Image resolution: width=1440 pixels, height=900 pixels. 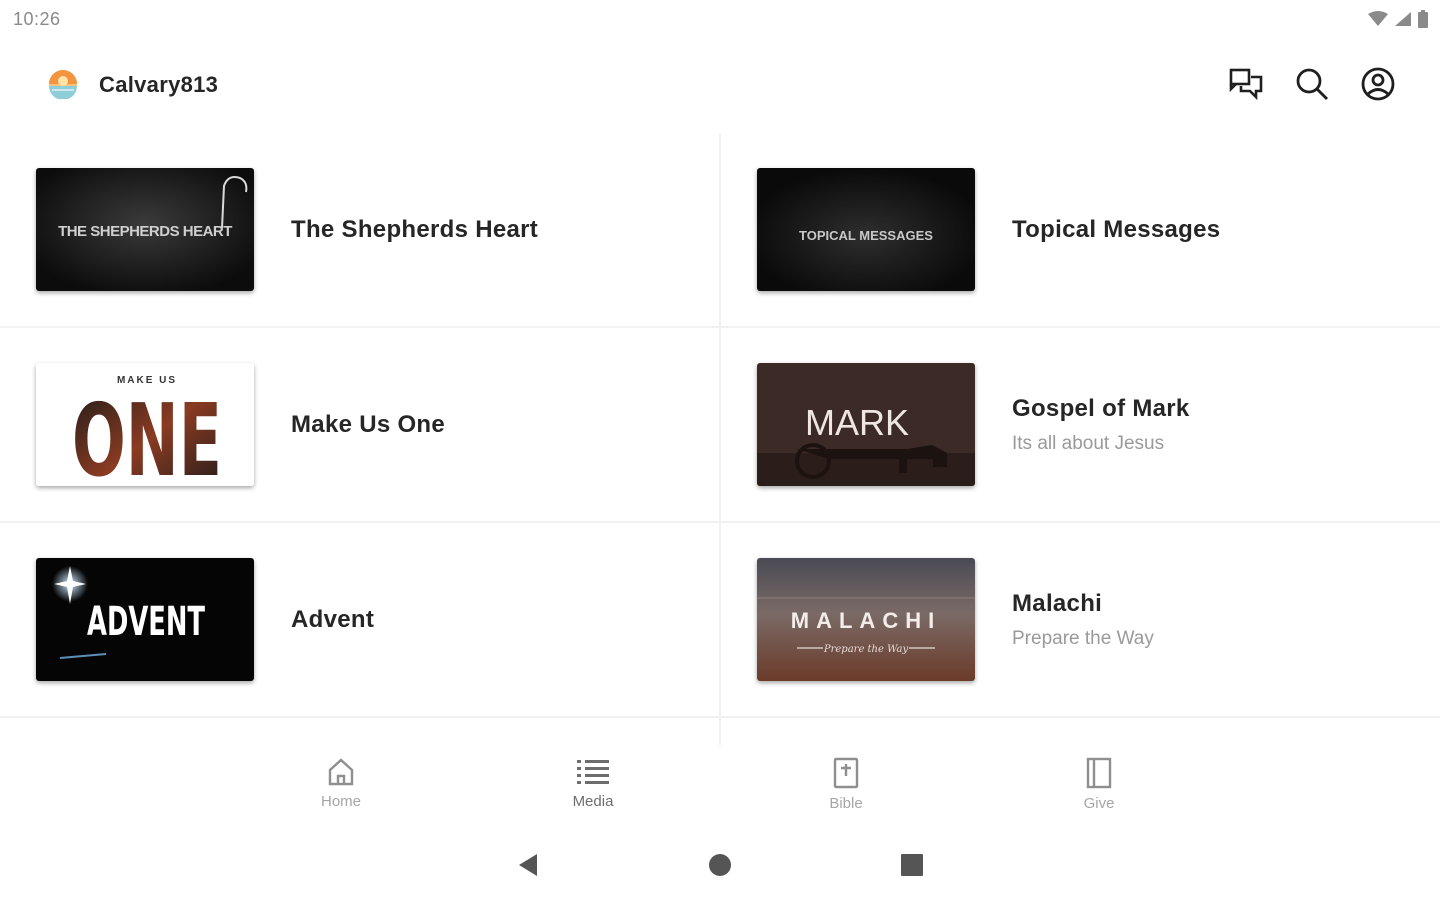 I want to click on nav-item-media: Media, so click(x=593, y=783).